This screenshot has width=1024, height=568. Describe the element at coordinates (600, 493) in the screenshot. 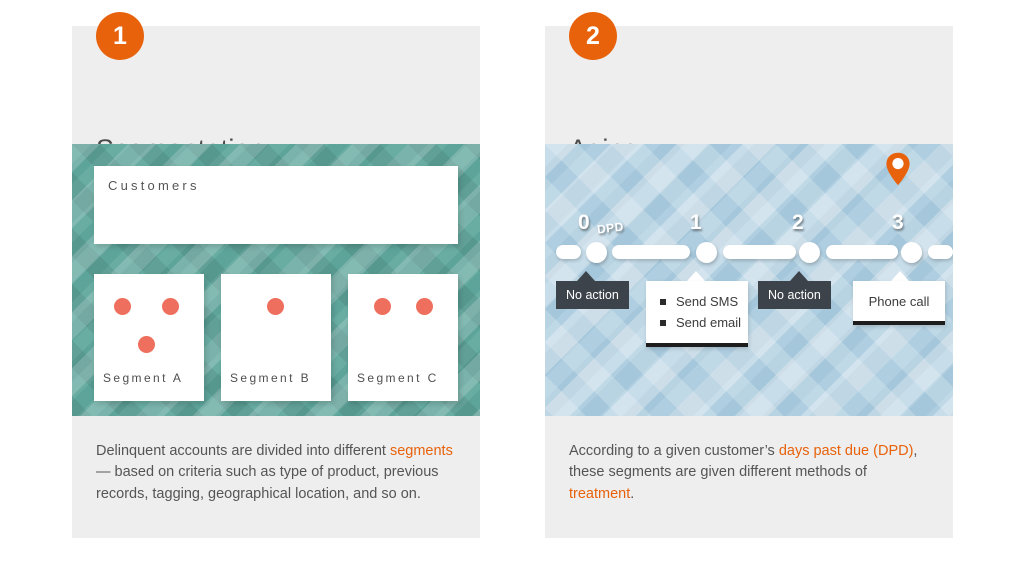

I see `caption-highlight: treatment` at that location.